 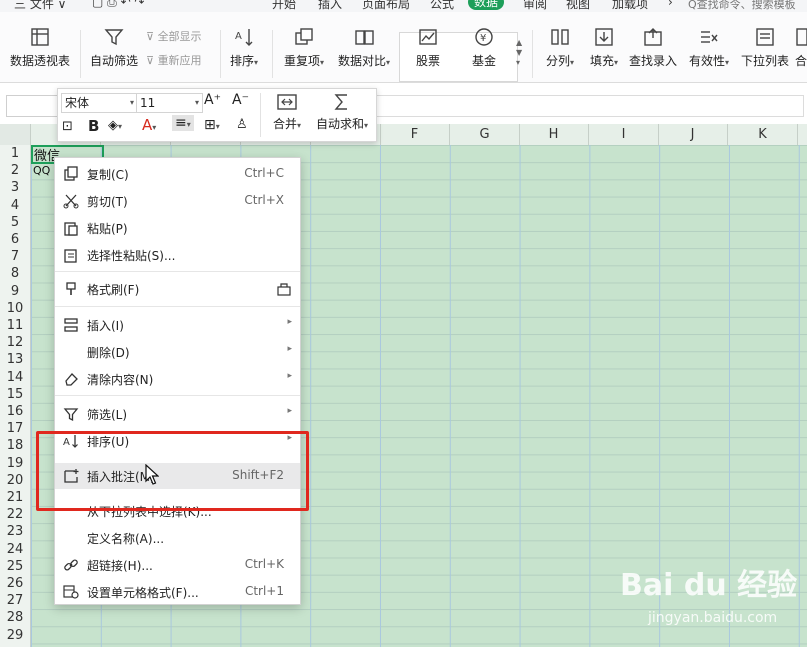 I want to click on font-color-icon: A▾, so click(x=149, y=125).